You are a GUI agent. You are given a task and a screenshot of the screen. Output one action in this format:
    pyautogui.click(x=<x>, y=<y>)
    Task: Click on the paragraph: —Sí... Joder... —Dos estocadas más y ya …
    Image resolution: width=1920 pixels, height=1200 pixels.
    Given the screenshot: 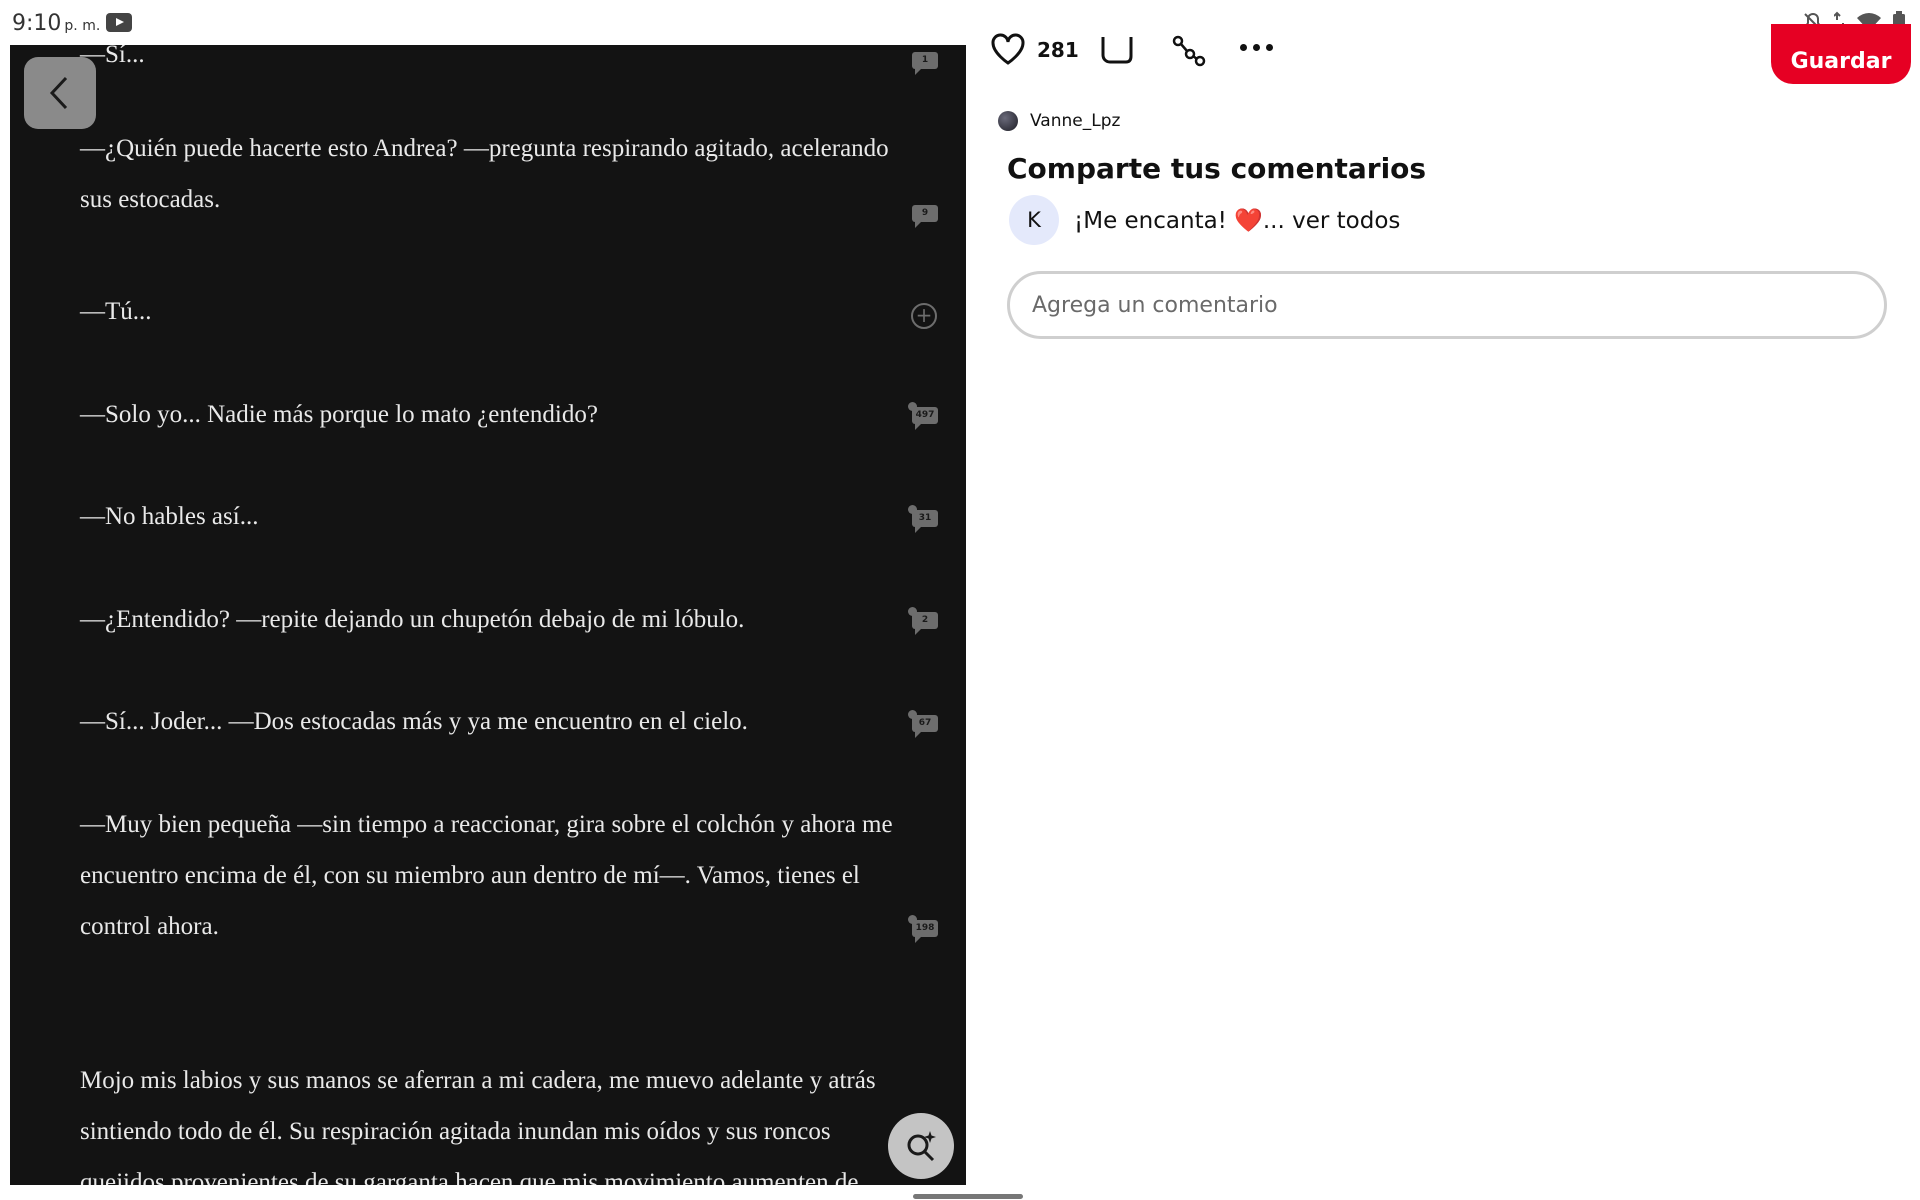 What is the action you would take?
    pyautogui.click(x=414, y=721)
    